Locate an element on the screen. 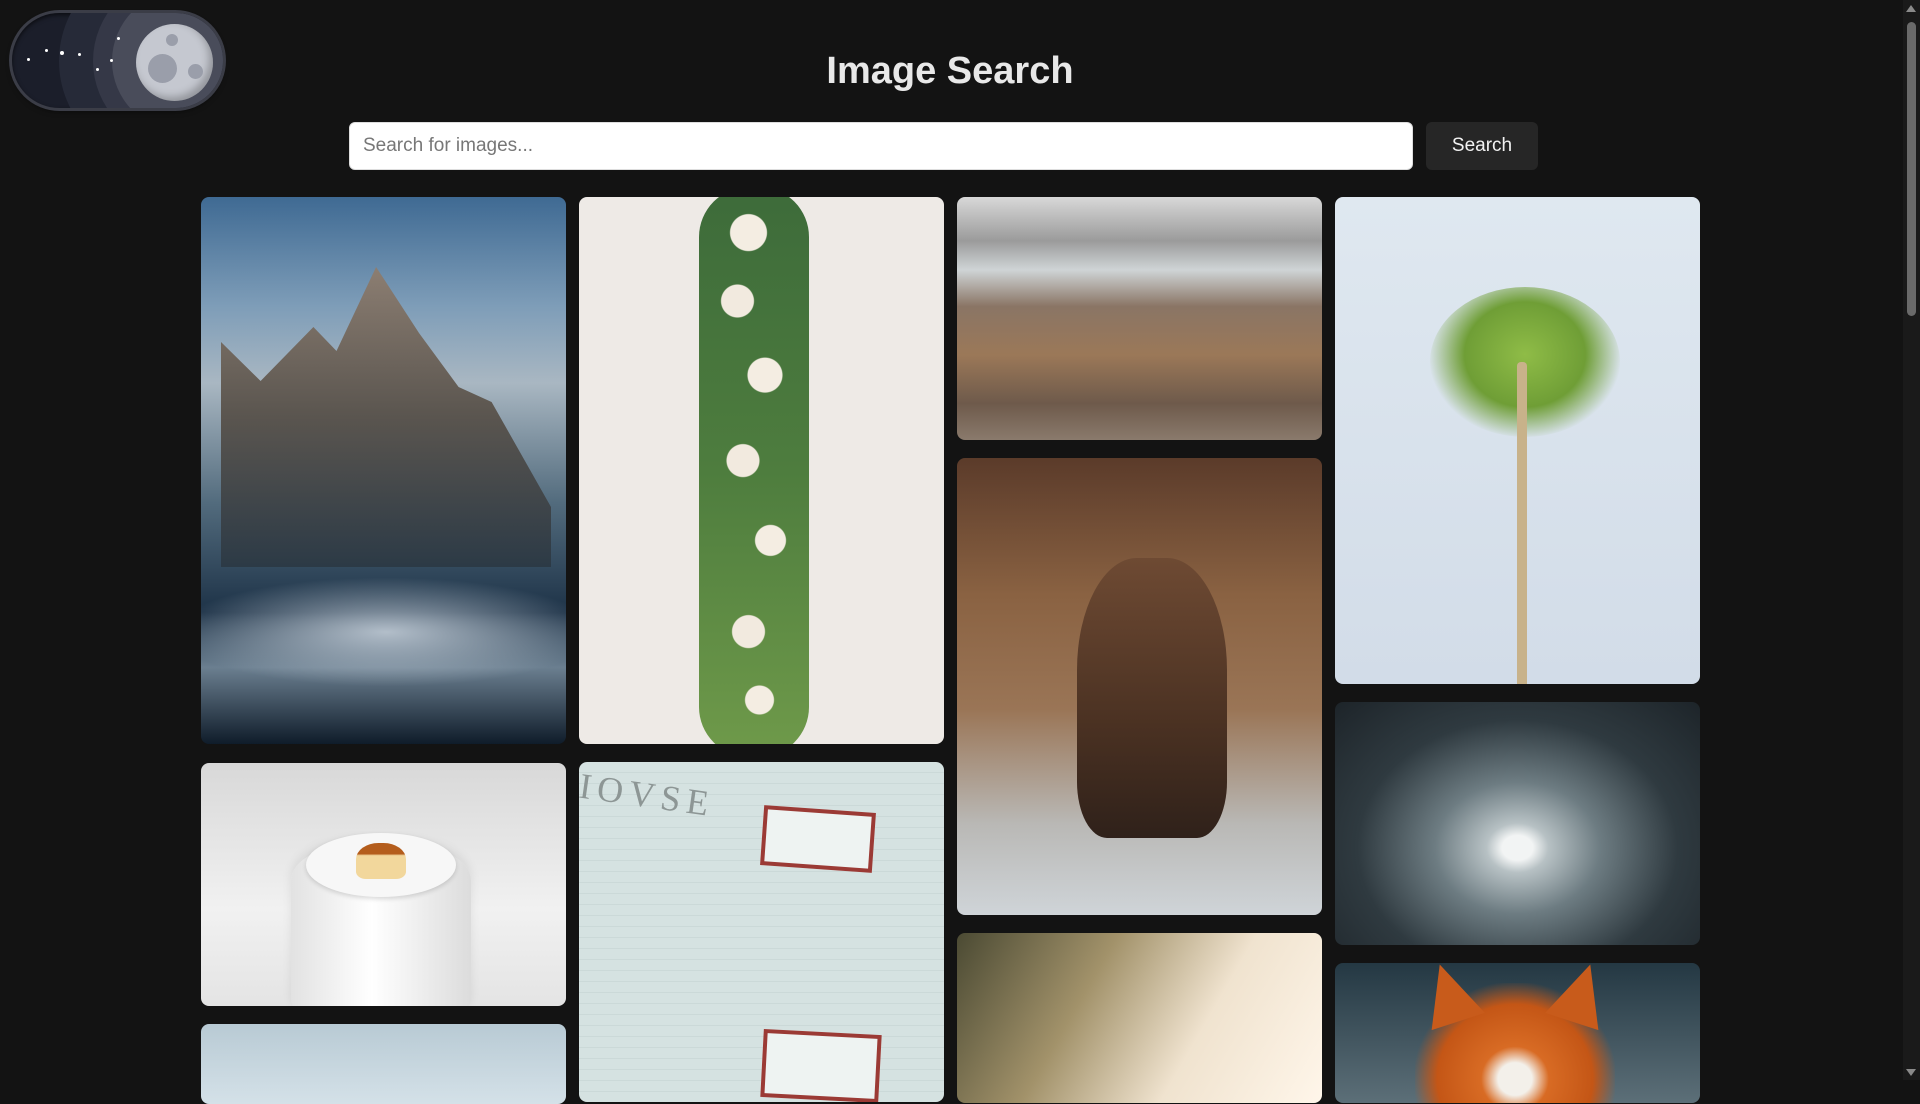 The height and width of the screenshot is (1104, 1920). scroll-thumb is located at coordinates (1911, 169).